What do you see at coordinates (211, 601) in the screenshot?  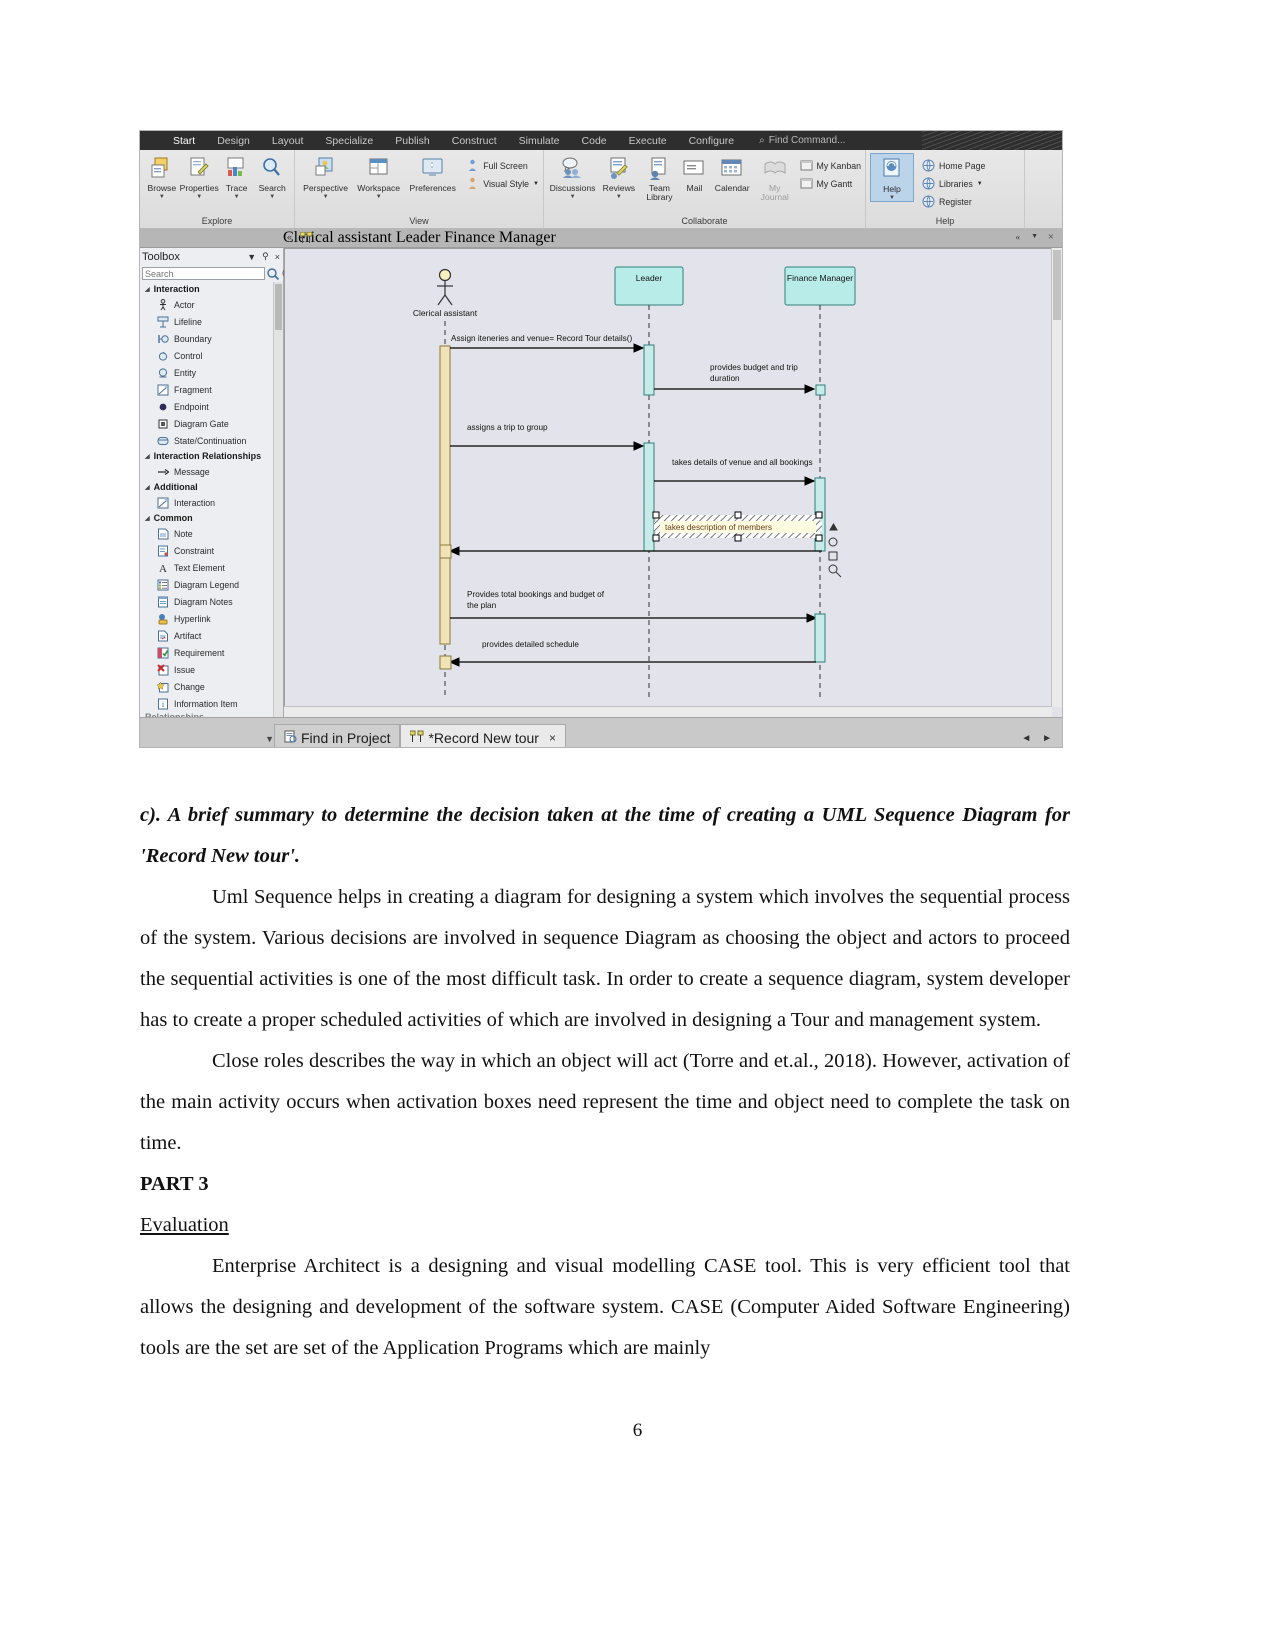 I see `toolbox-item-diagram-notes: Diagram Notes` at bounding box center [211, 601].